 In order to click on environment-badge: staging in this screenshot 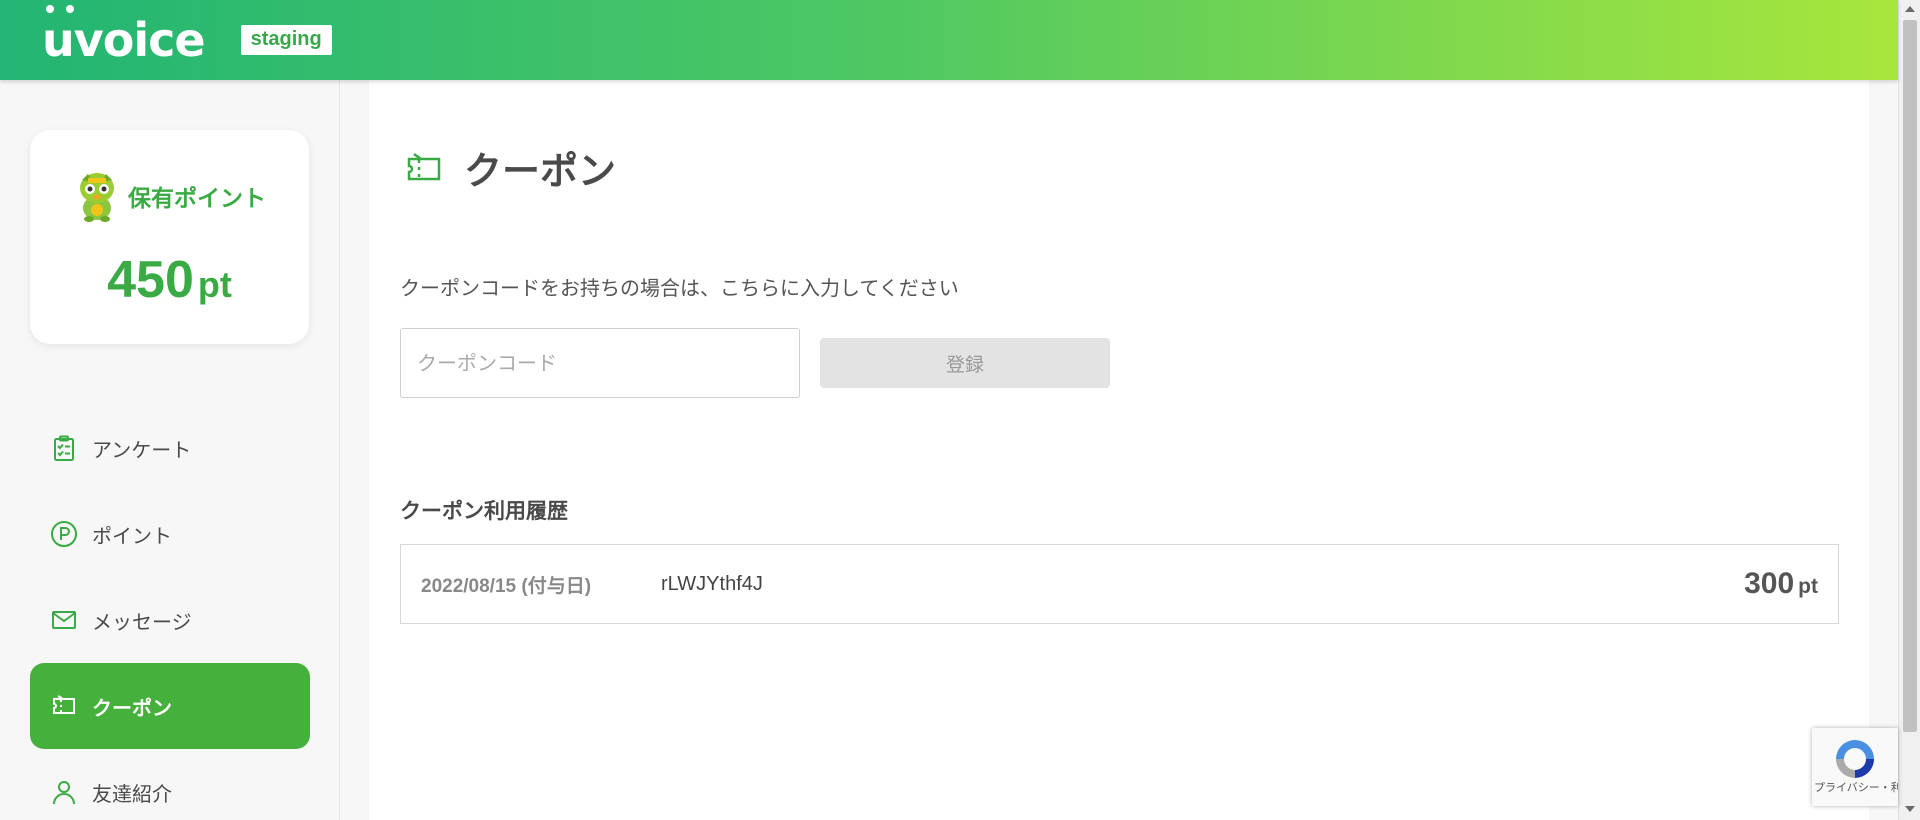, I will do `click(286, 40)`.